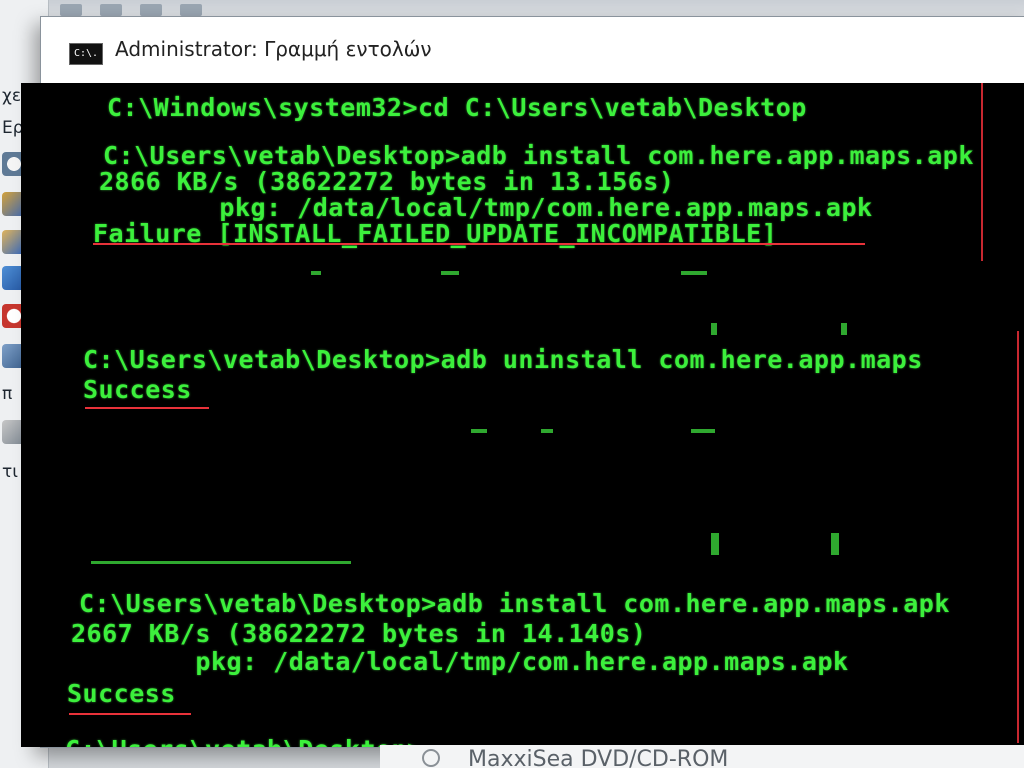 This screenshot has width=1024, height=768. What do you see at coordinates (387, 181) in the screenshot?
I see `console-line: 2866 KB/s (38622272 bytes in 13.156s)` at bounding box center [387, 181].